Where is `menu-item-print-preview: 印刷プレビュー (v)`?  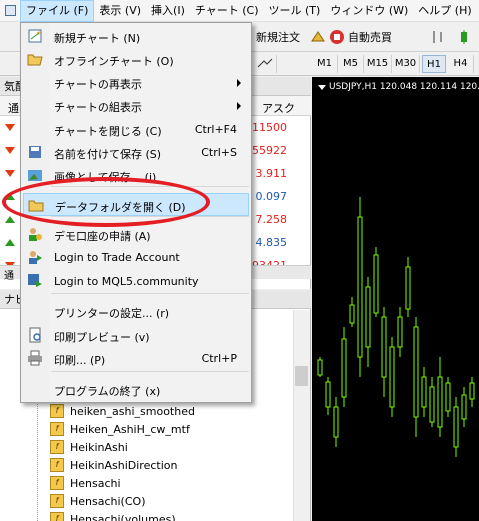
menu-item-print-preview: 印刷プレビュー (v) is located at coordinates (136, 335).